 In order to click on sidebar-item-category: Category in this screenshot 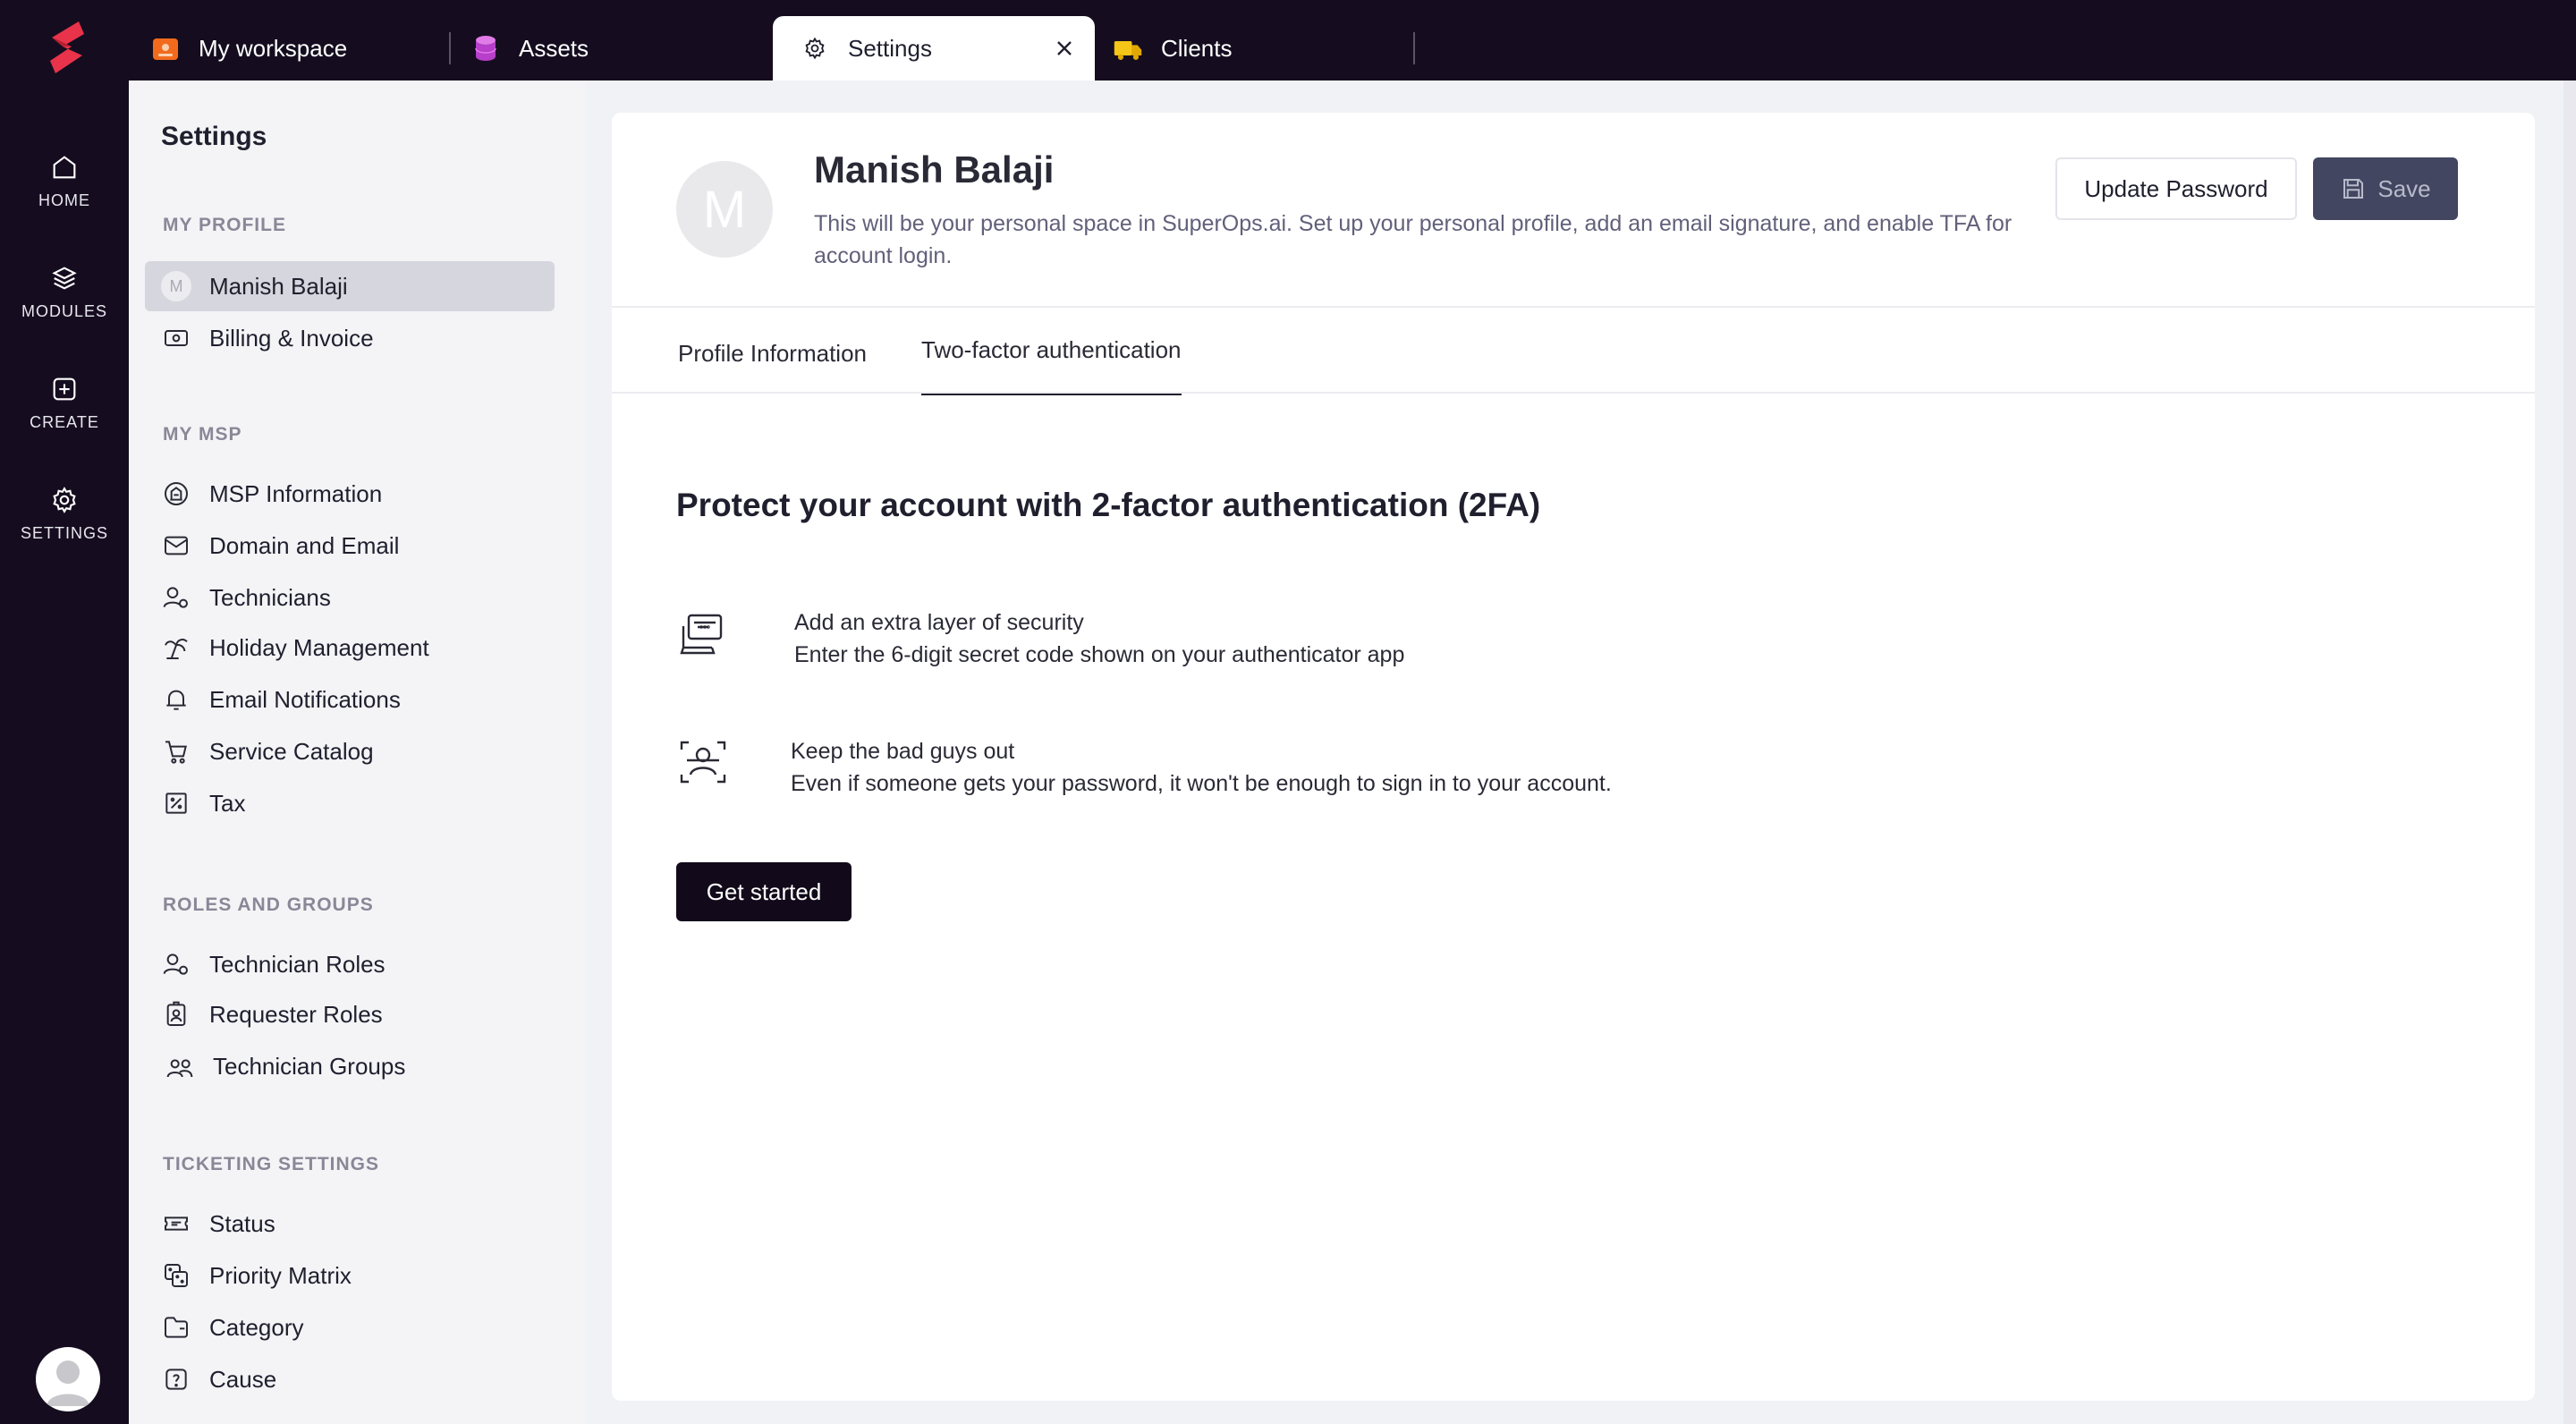, I will do `click(350, 1327)`.